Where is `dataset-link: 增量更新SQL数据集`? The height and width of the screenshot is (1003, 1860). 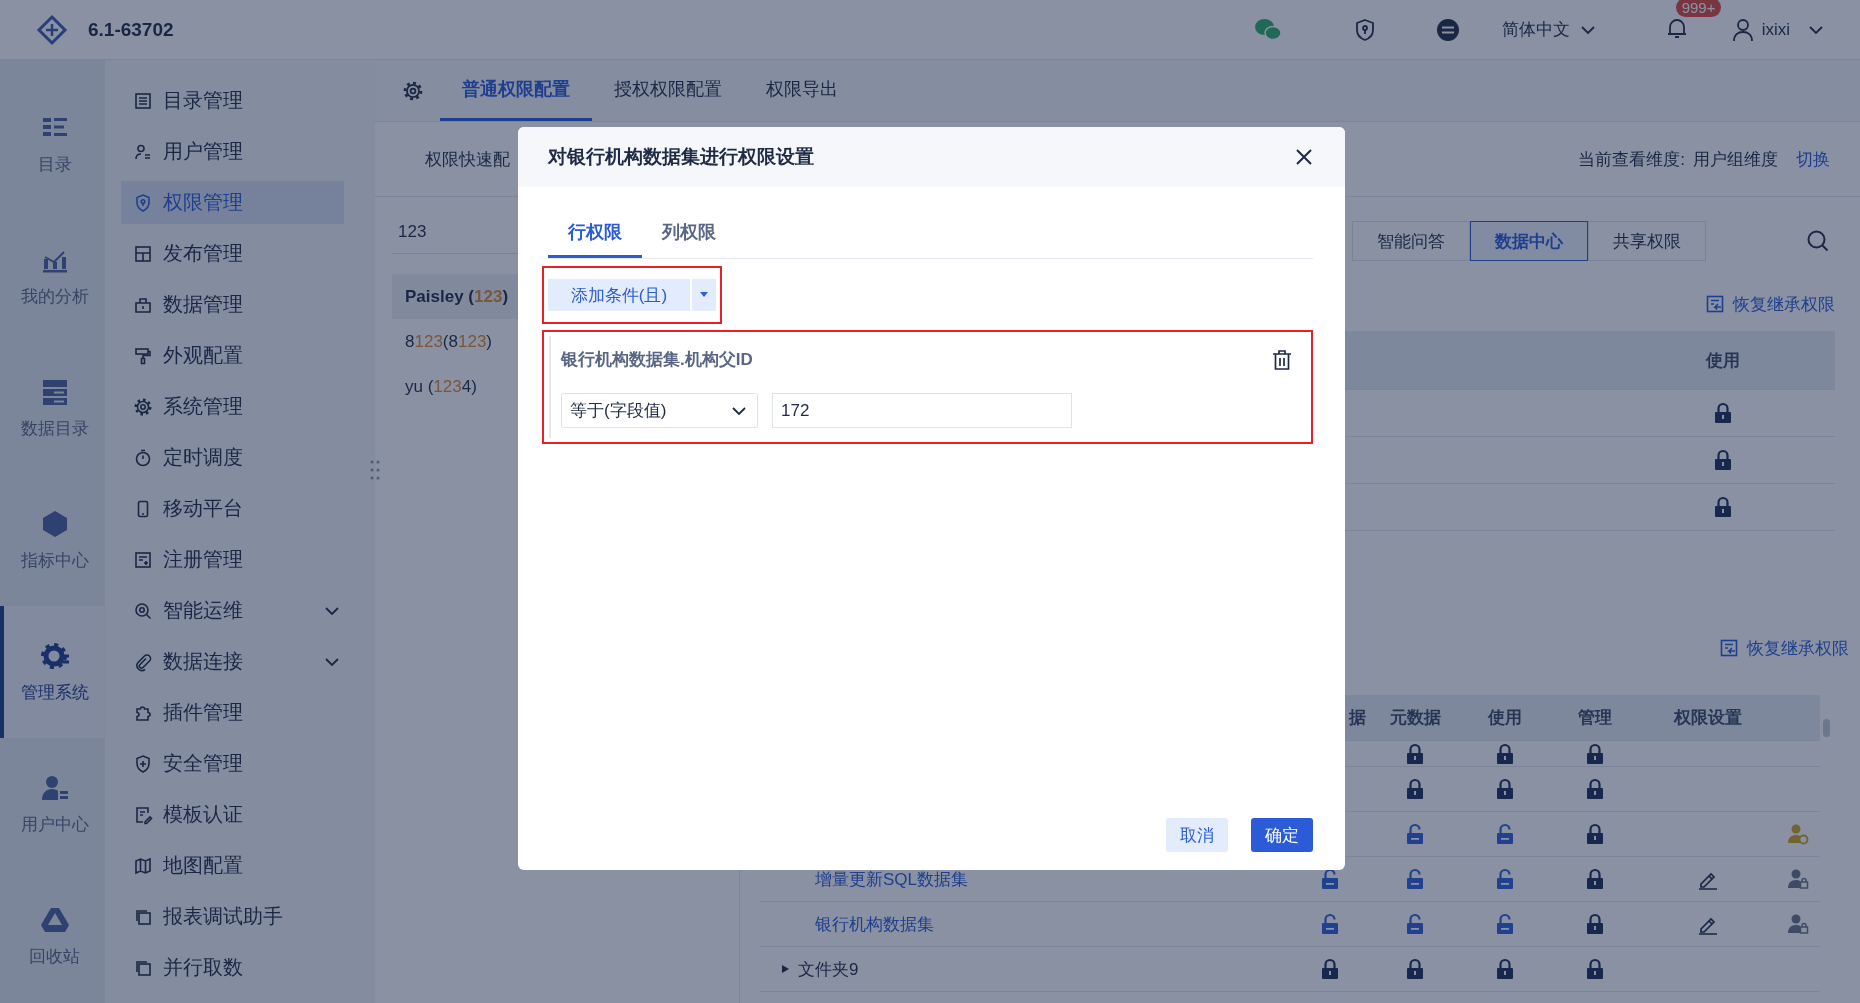 dataset-link: 增量更新SQL数据集 is located at coordinates (892, 879).